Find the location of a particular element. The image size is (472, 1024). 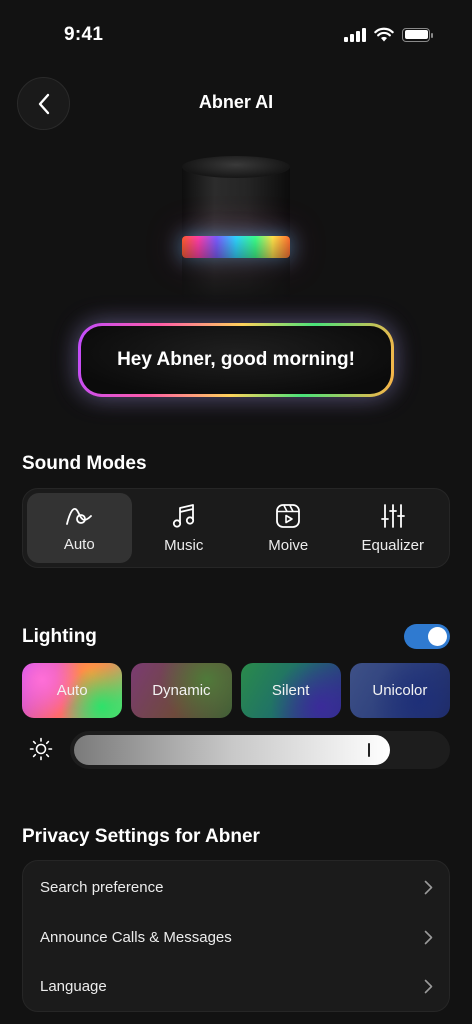

lighting-modes: Auto Dynamic Silent Unicolor is located at coordinates (236, 690).